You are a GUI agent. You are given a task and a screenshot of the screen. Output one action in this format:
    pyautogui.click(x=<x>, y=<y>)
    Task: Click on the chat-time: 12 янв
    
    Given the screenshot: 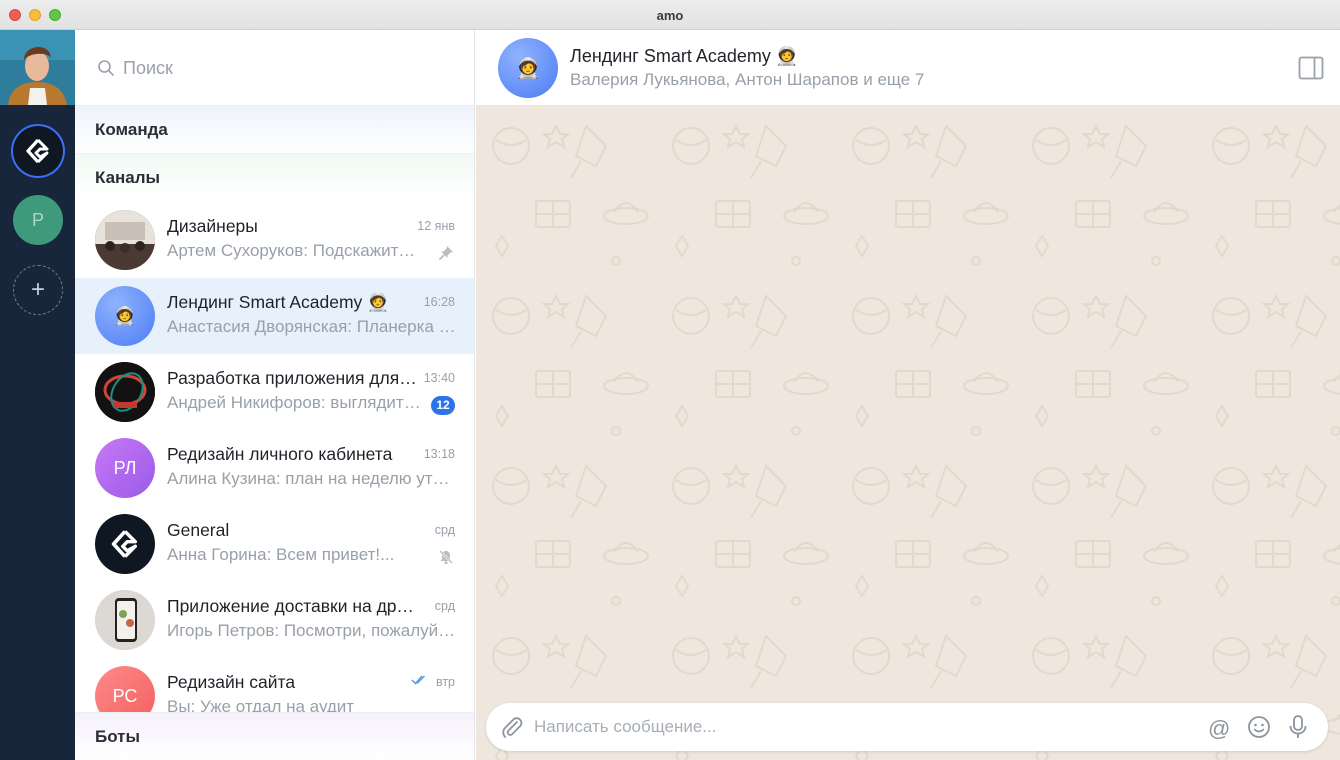 What is the action you would take?
    pyautogui.click(x=436, y=226)
    